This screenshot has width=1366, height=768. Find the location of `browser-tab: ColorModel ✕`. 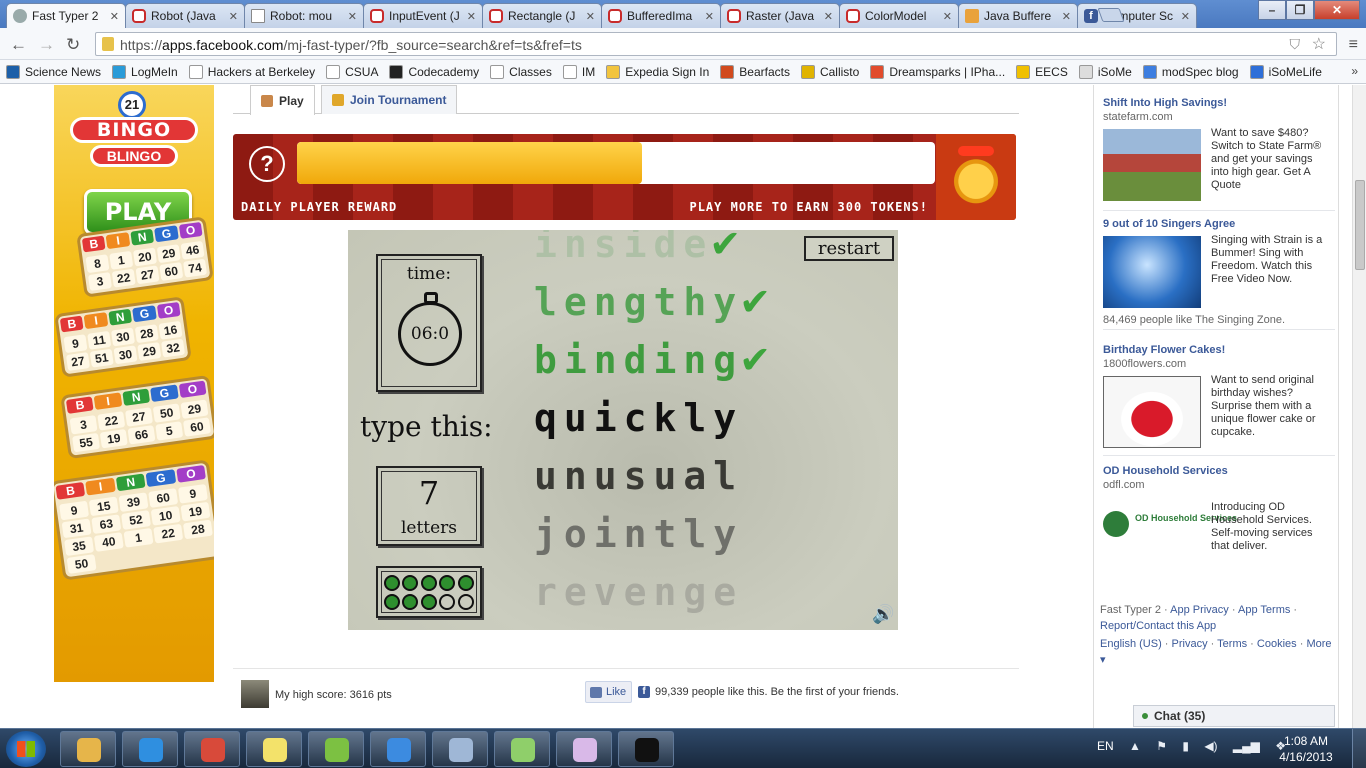

browser-tab: ColorModel ✕ is located at coordinates (899, 15).